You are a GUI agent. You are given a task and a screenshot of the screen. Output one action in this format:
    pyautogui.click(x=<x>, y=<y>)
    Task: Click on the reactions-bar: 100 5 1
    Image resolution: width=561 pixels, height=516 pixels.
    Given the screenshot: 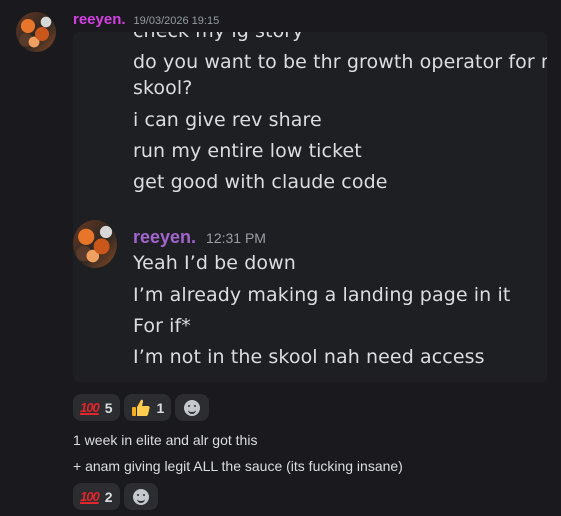 What is the action you would take?
    pyautogui.click(x=141, y=407)
    